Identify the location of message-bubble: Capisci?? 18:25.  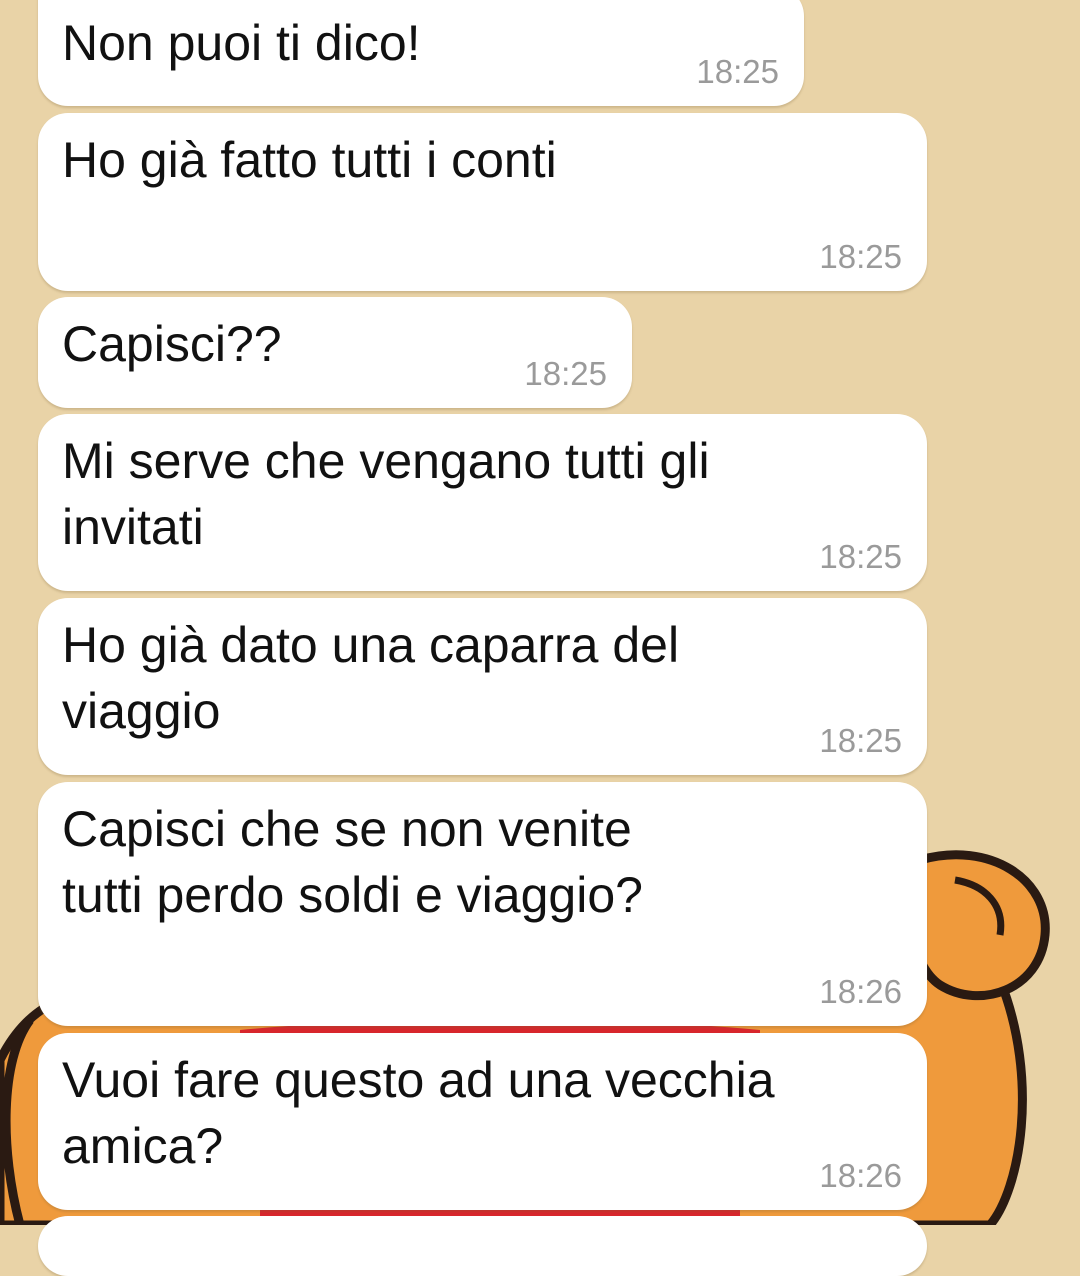
(335, 352).